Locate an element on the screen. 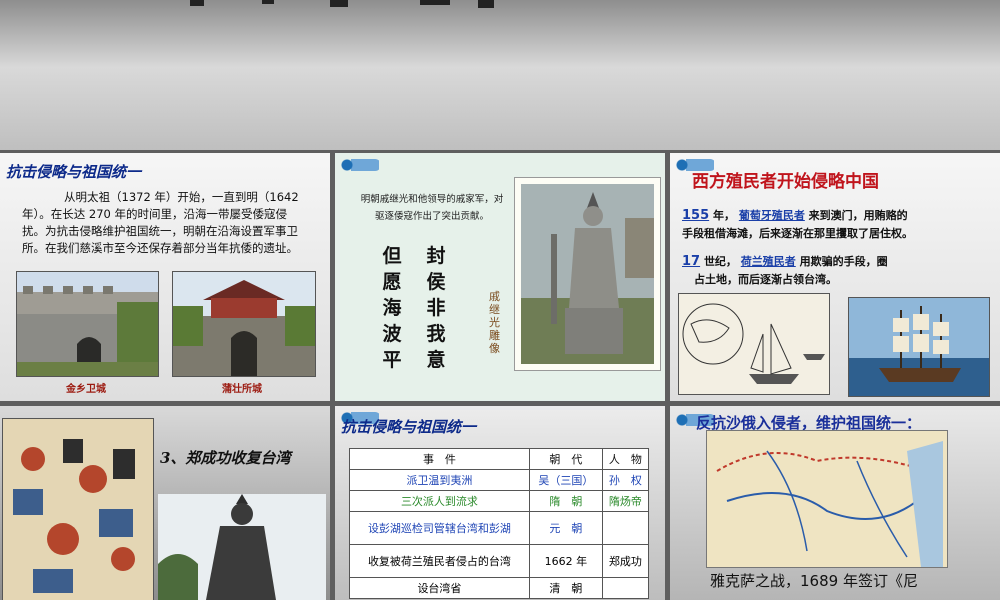  slide-title: 3、郑成功收复台湾 is located at coordinates (225, 458).